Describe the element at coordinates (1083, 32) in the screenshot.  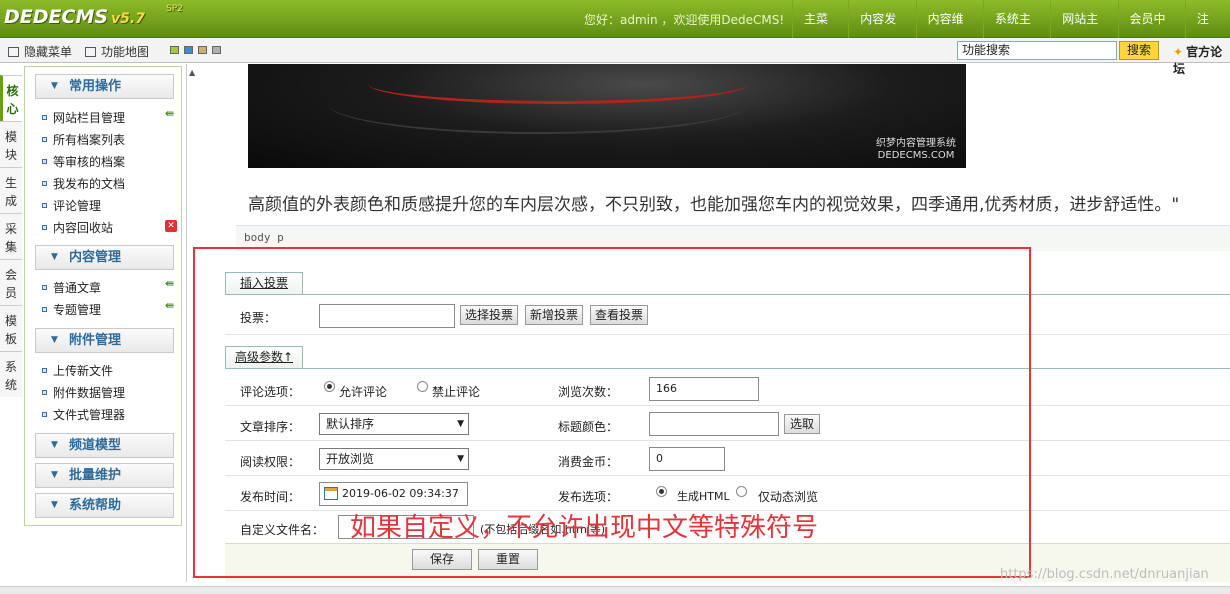
I see `nav-site-home: 网站主页` at that location.